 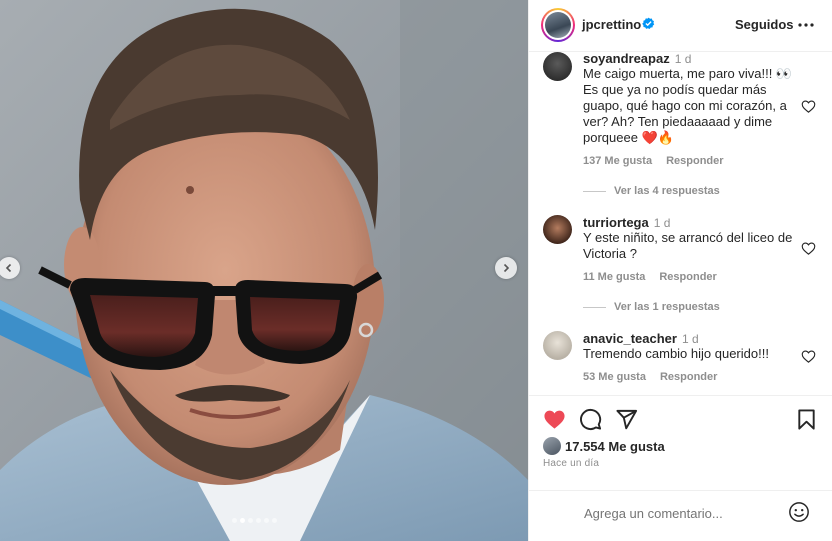 What do you see at coordinates (657, 277) in the screenshot?
I see `comment-meta: 11 Me gusta Responder` at bounding box center [657, 277].